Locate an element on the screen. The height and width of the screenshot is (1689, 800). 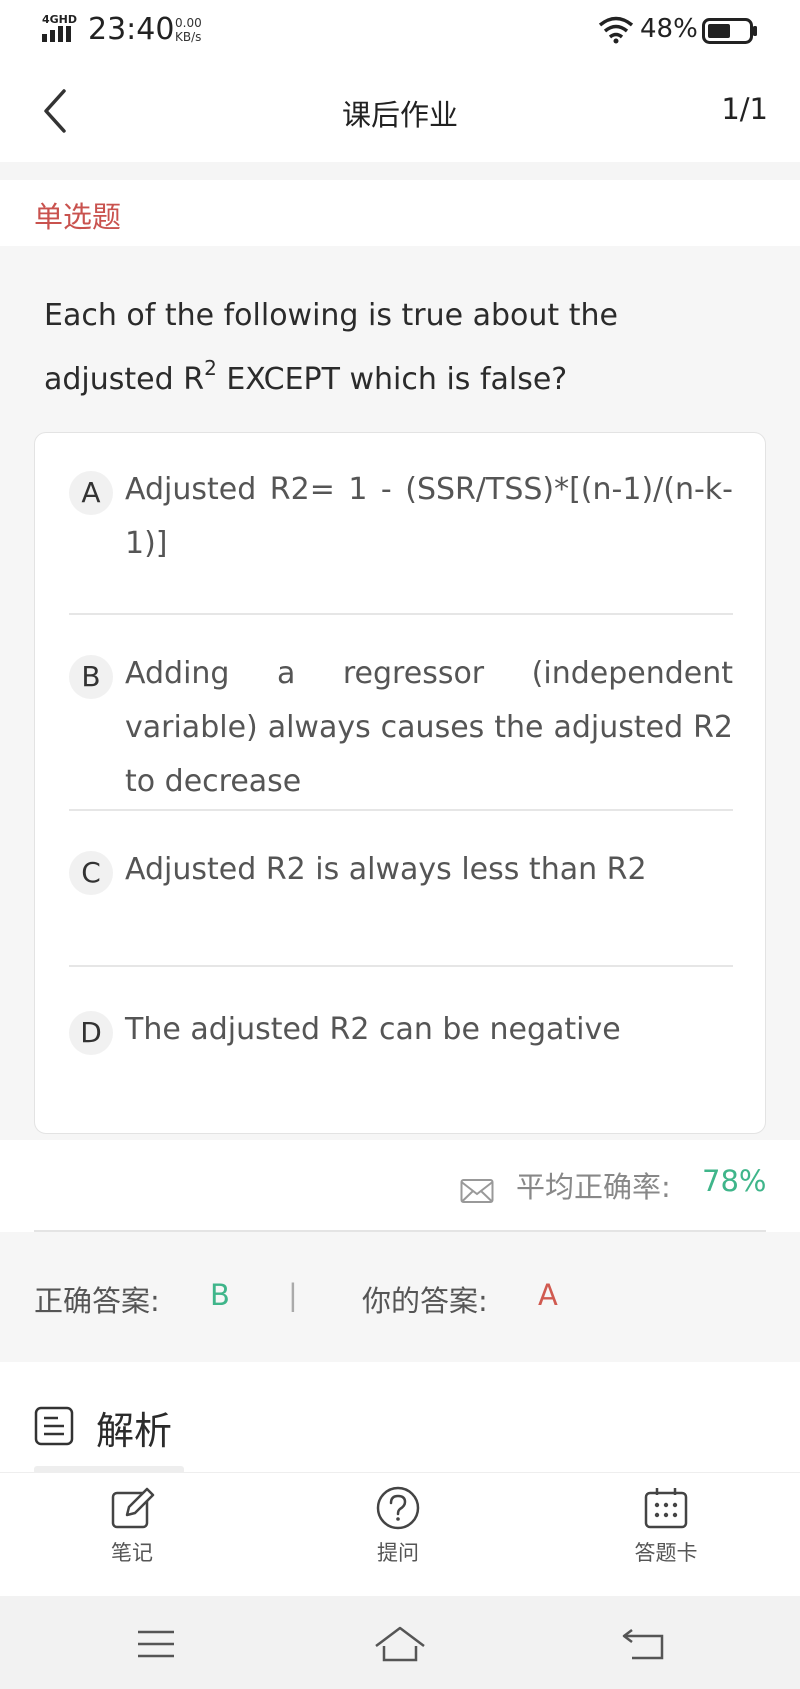
ask-button: 提问 is located at coordinates (398, 1535).